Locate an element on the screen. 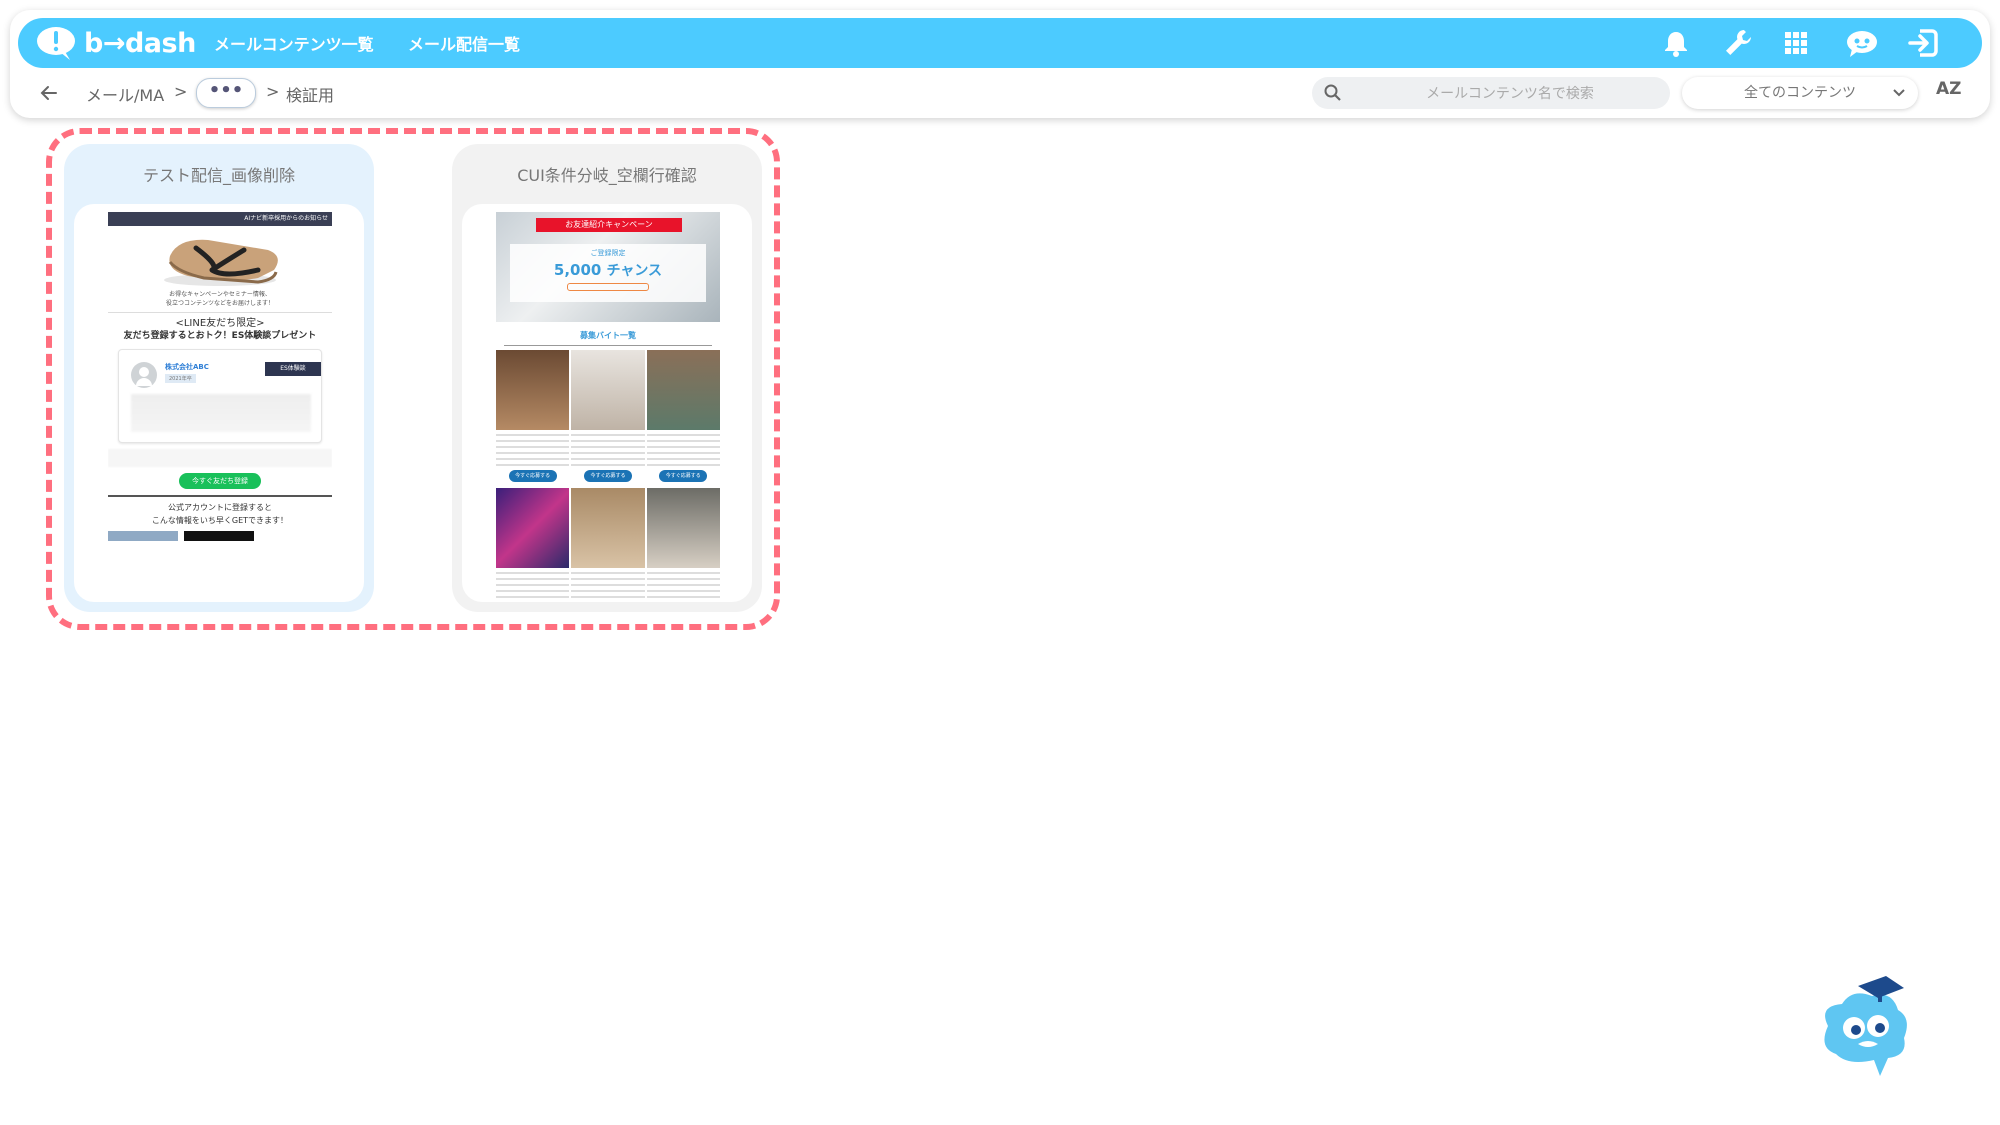  campaign-date-label is located at coordinates (608, 287).